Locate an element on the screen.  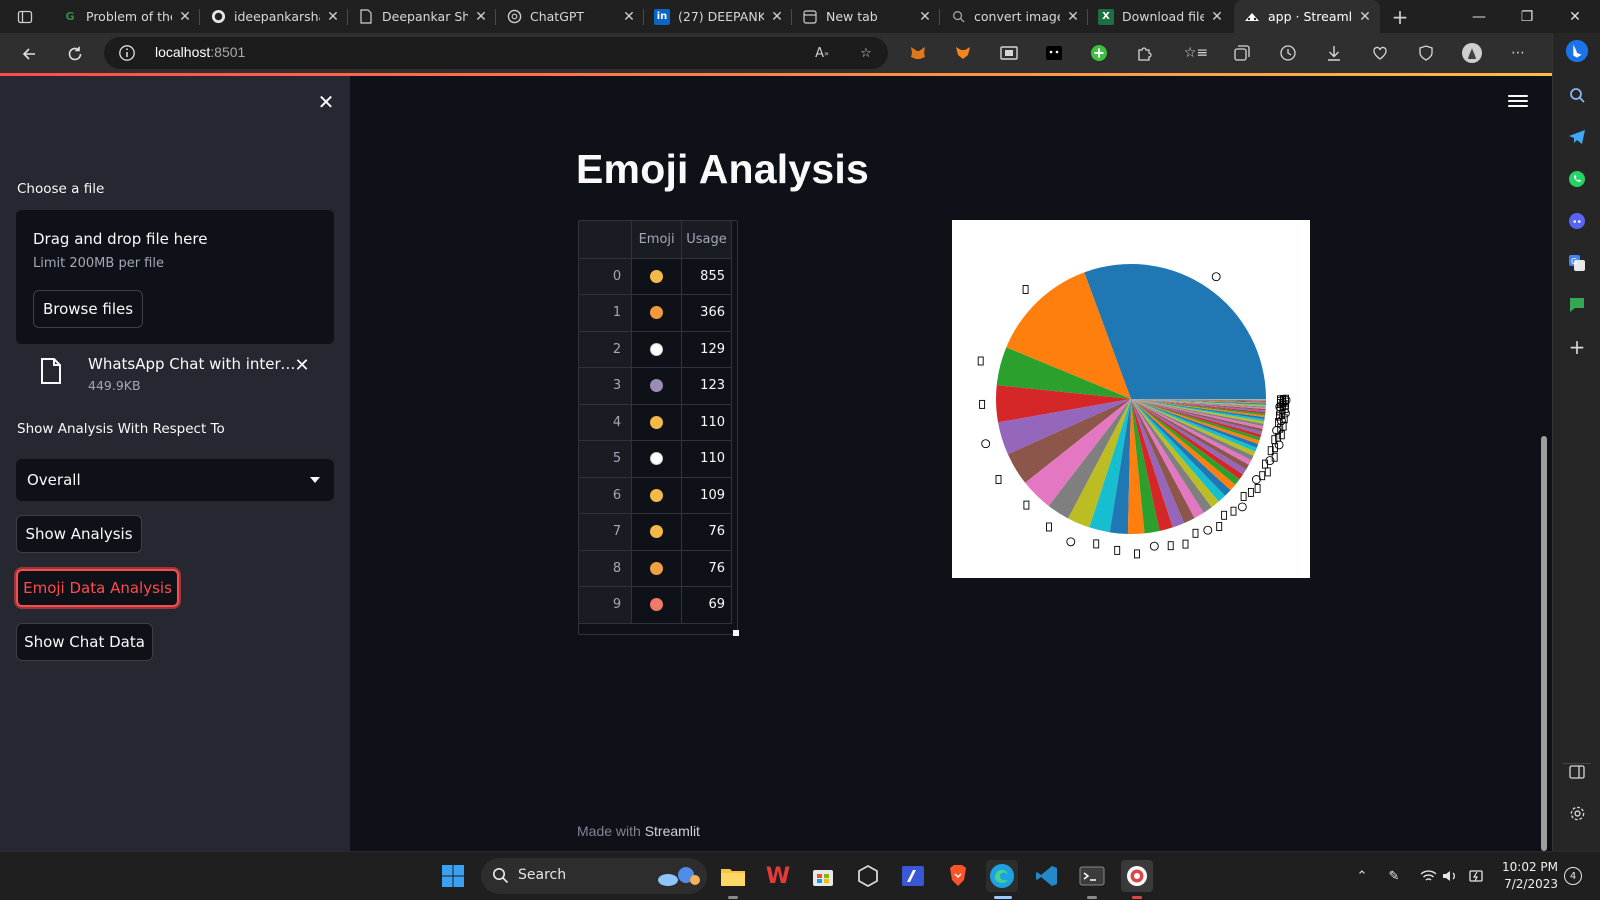
google-chat-icon is located at coordinates (1577, 305).